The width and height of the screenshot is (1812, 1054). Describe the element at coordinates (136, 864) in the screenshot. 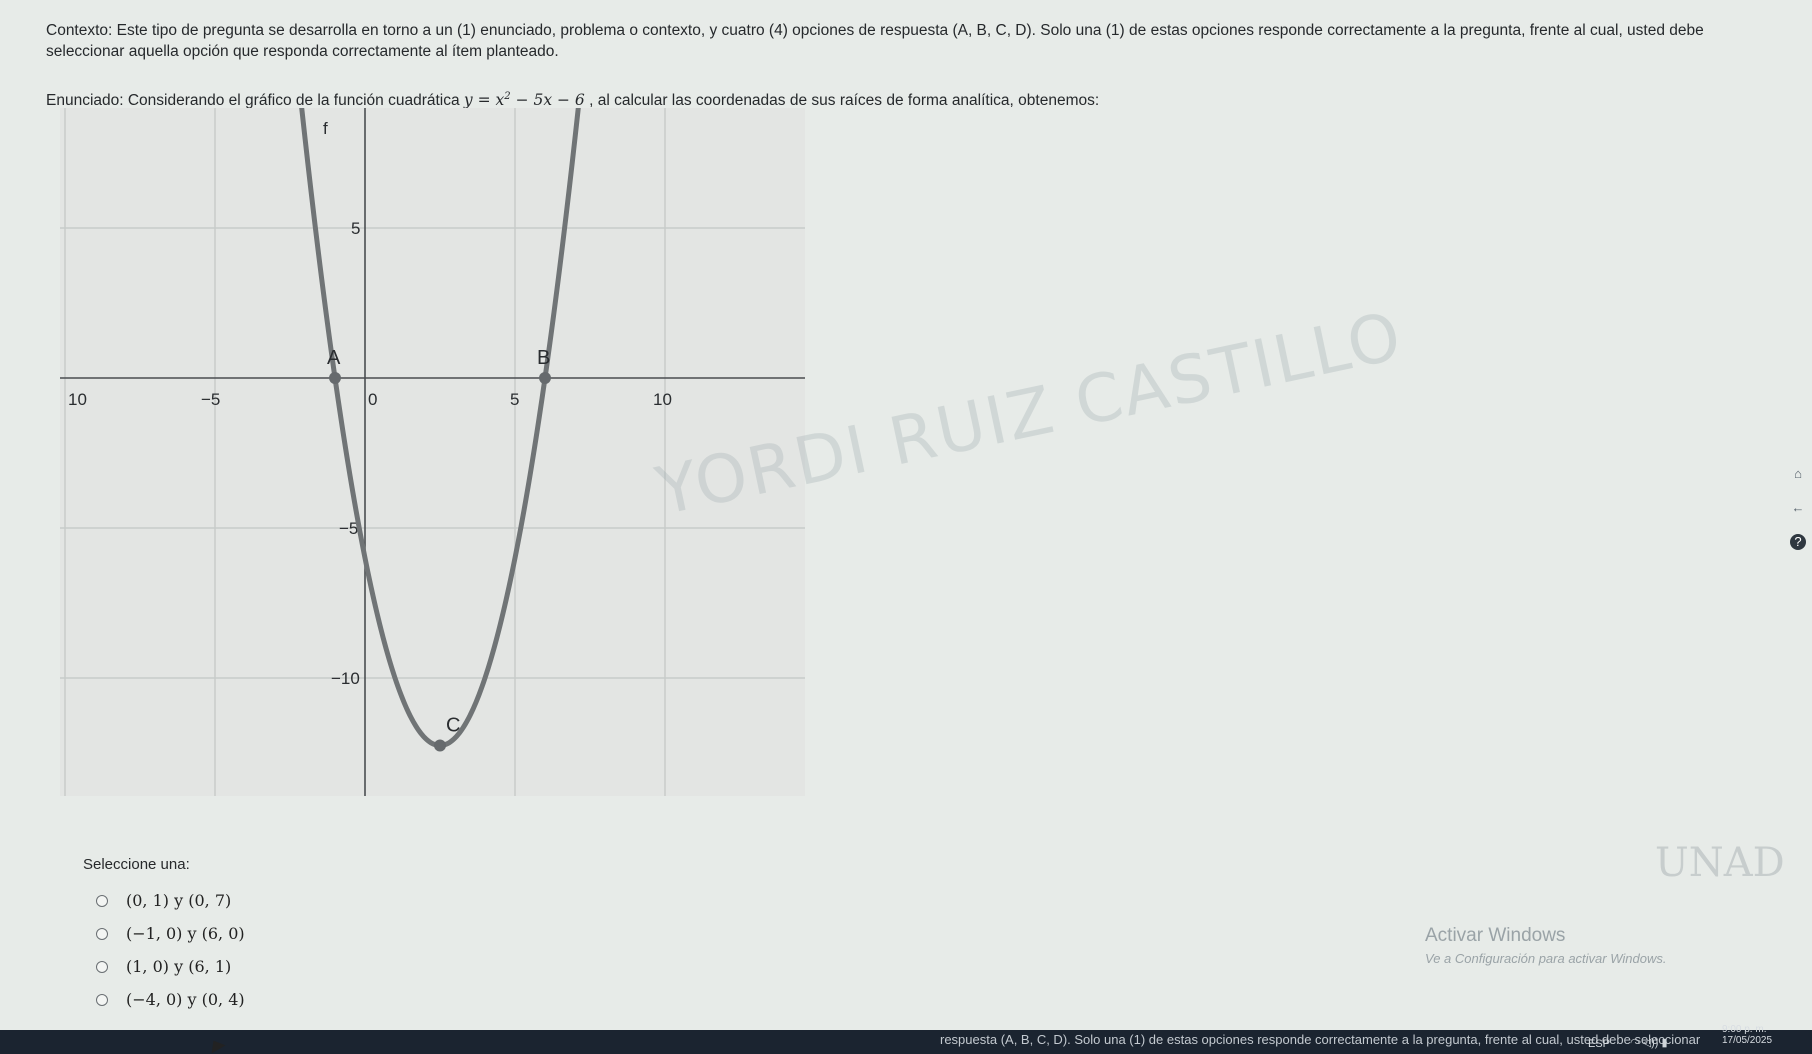

I see `select-label: Seleccione una:` at that location.